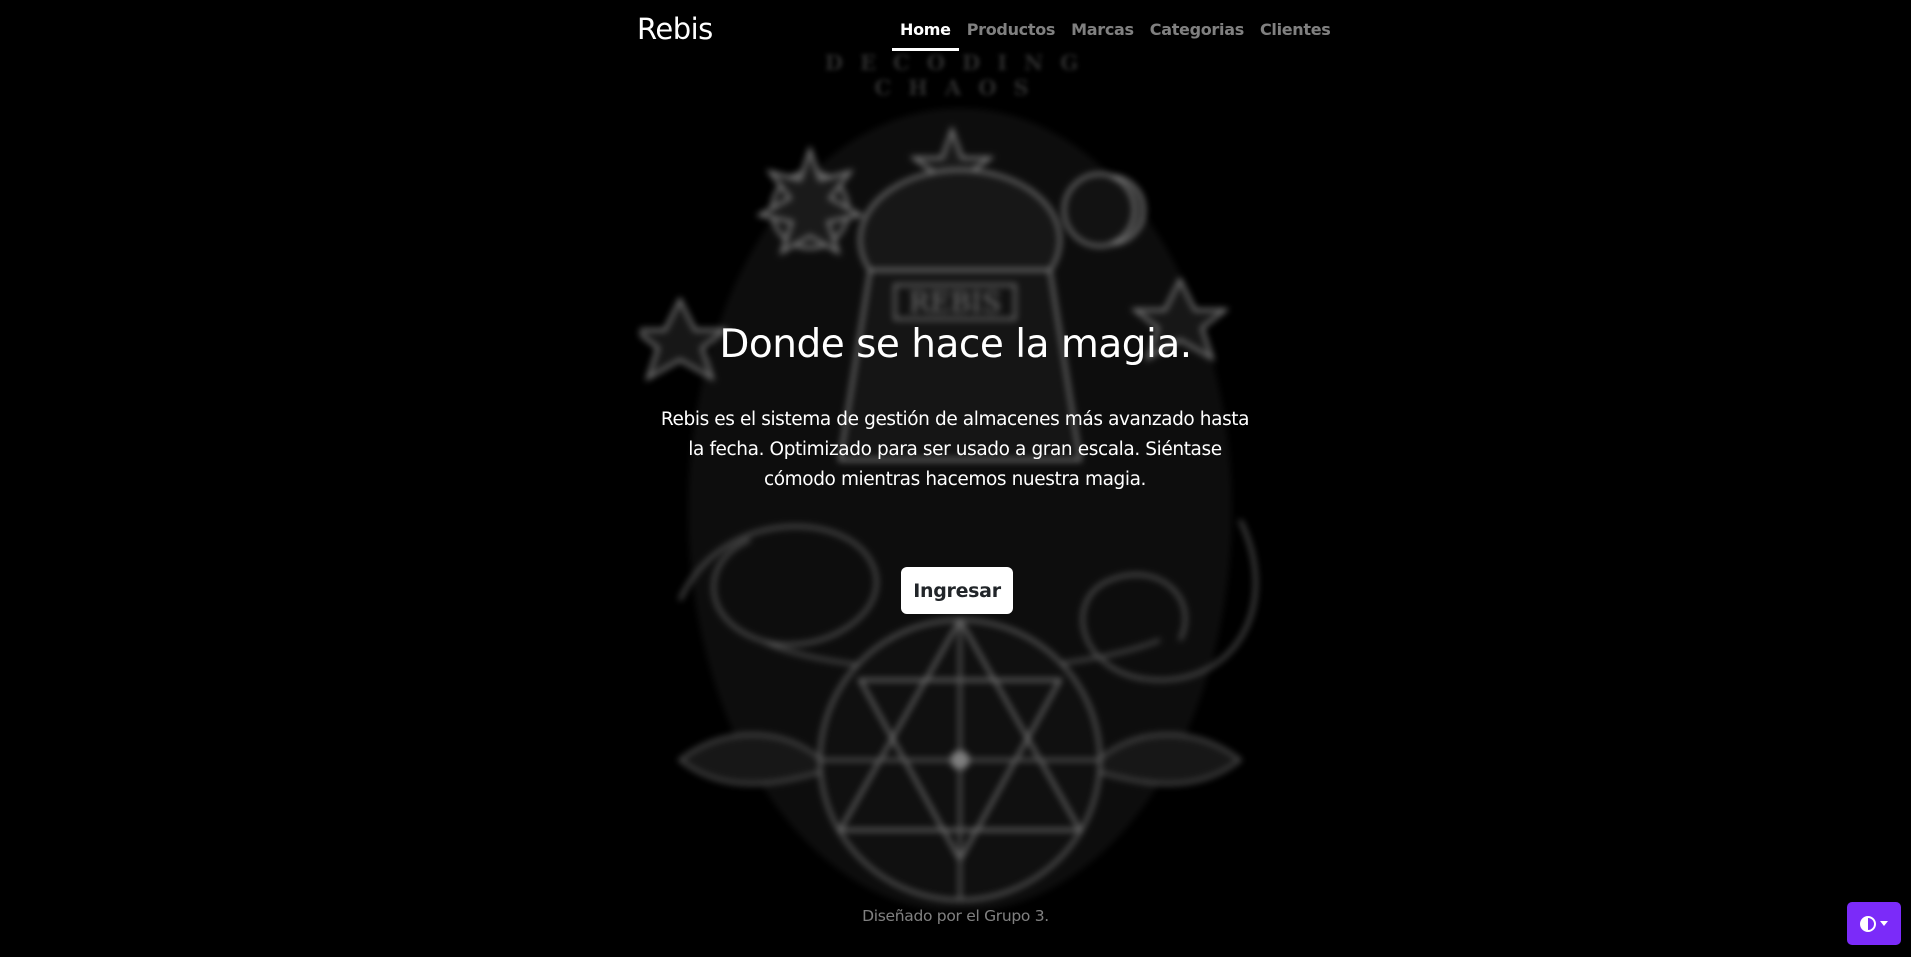  Describe the element at coordinates (1011, 33) in the screenshot. I see `nav-productos: Productos` at that location.